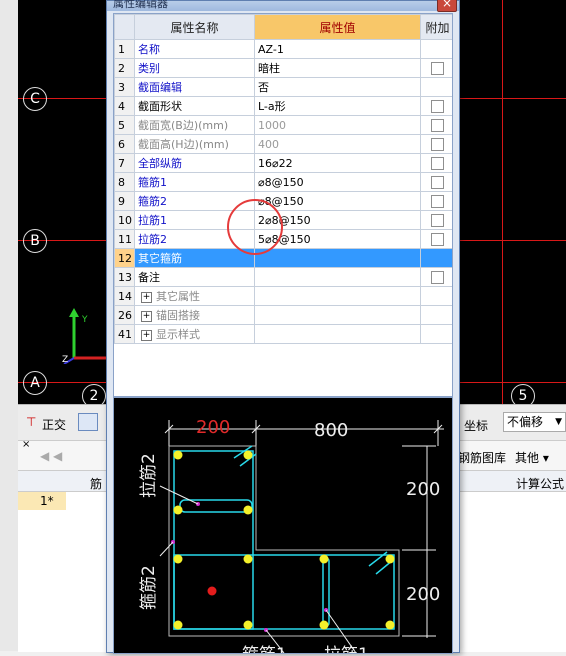 This screenshot has height=656, width=566. I want to click on property-value: 1000, so click(337, 125).